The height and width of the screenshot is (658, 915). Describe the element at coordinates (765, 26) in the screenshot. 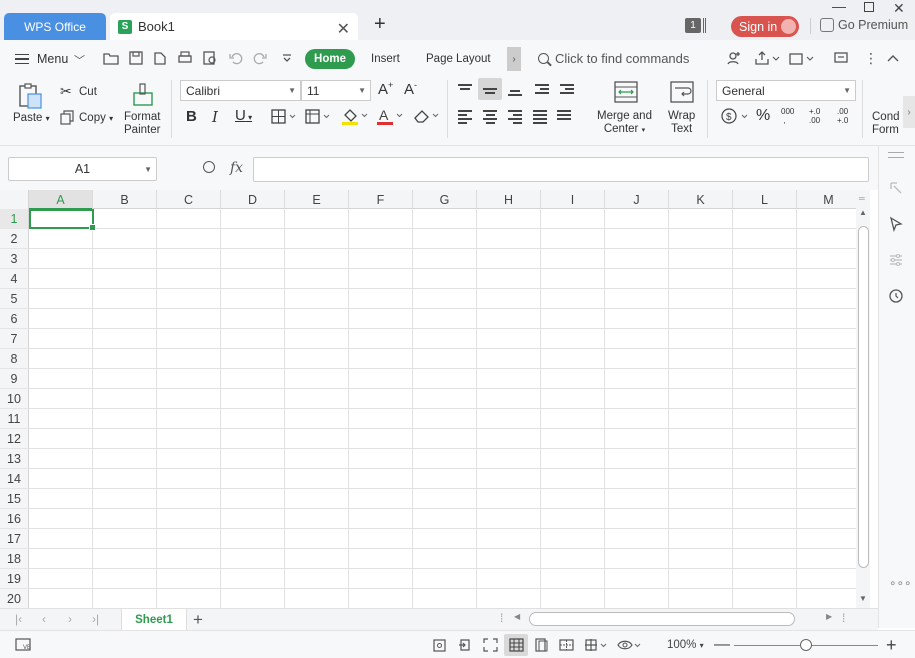

I see `sign-in-button: Sign in` at that location.